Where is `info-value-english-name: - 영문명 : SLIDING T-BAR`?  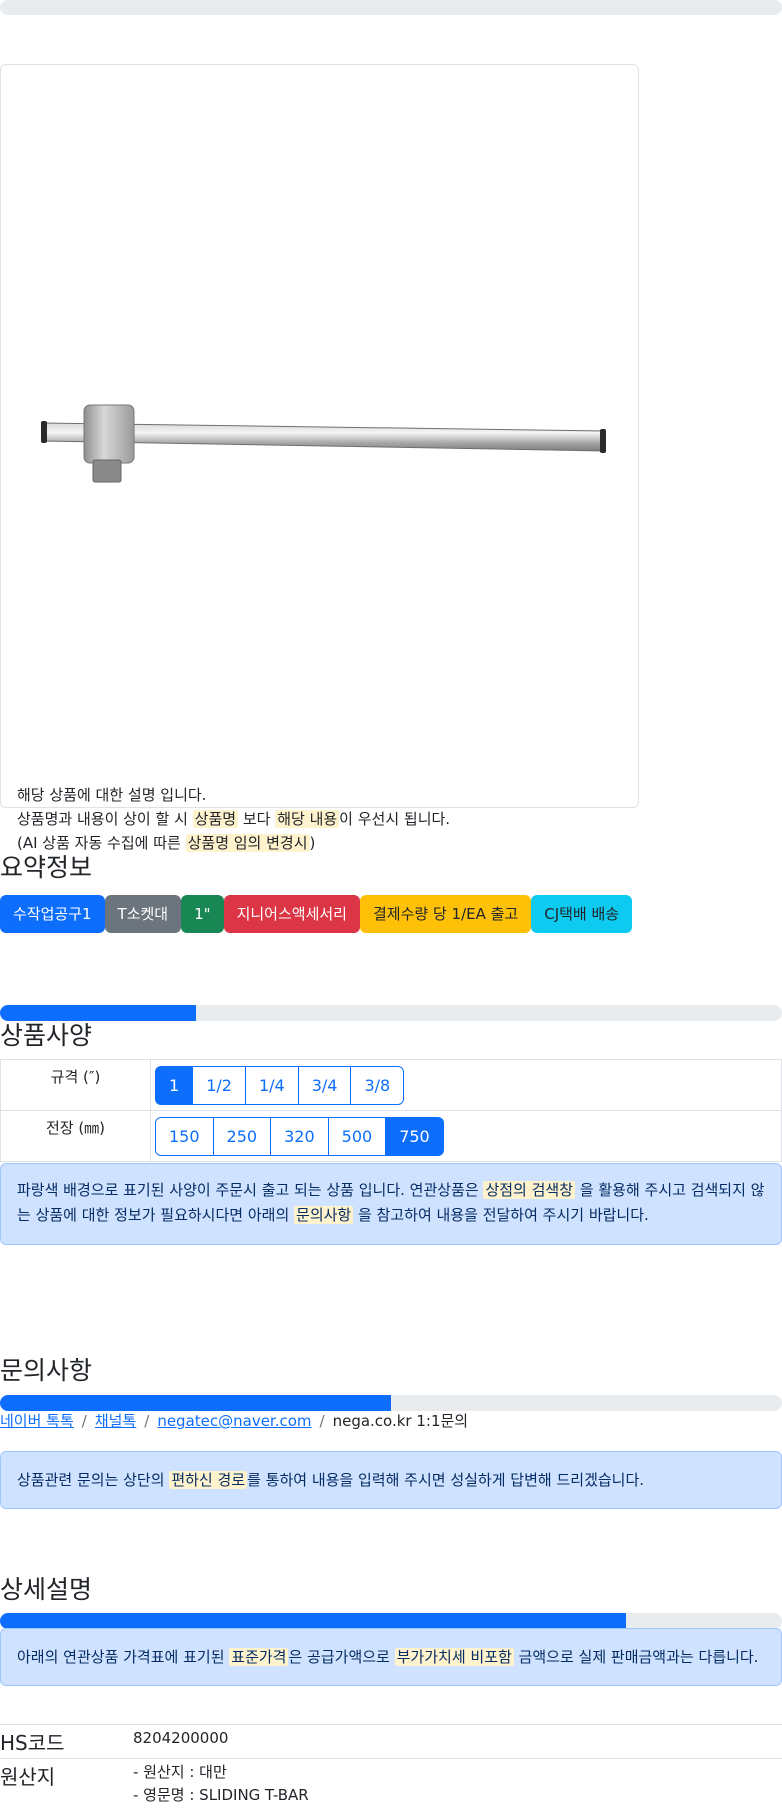 info-value-english-name: - 영문명 : SLIDING T-BAR is located at coordinates (221, 1795).